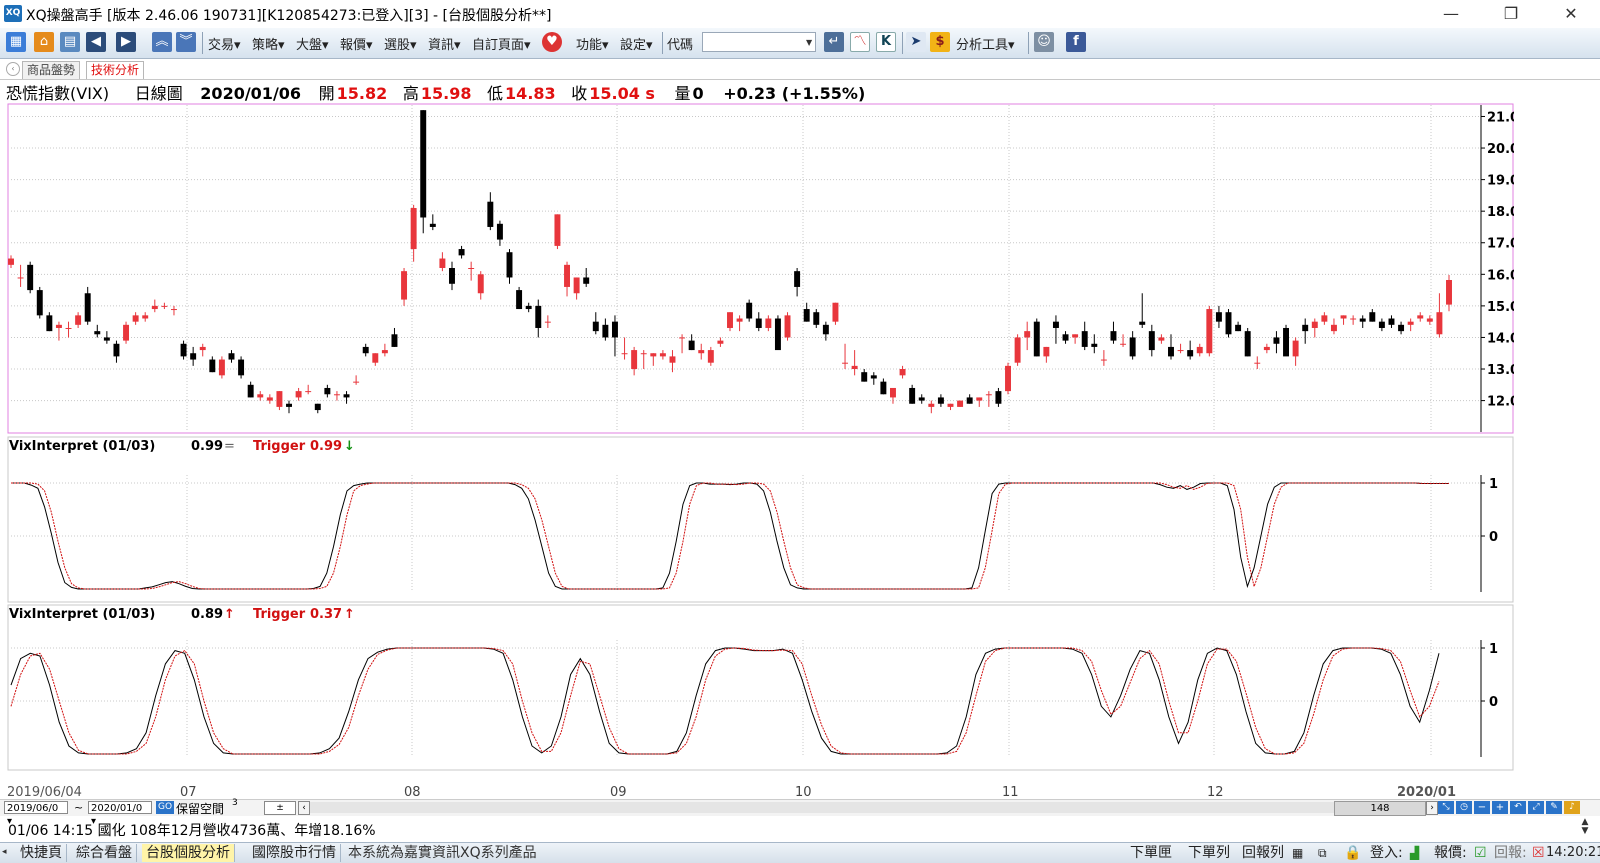 The width and height of the screenshot is (1600, 863). Describe the element at coordinates (682, 93) in the screenshot. I see `volume-label: 量` at that location.